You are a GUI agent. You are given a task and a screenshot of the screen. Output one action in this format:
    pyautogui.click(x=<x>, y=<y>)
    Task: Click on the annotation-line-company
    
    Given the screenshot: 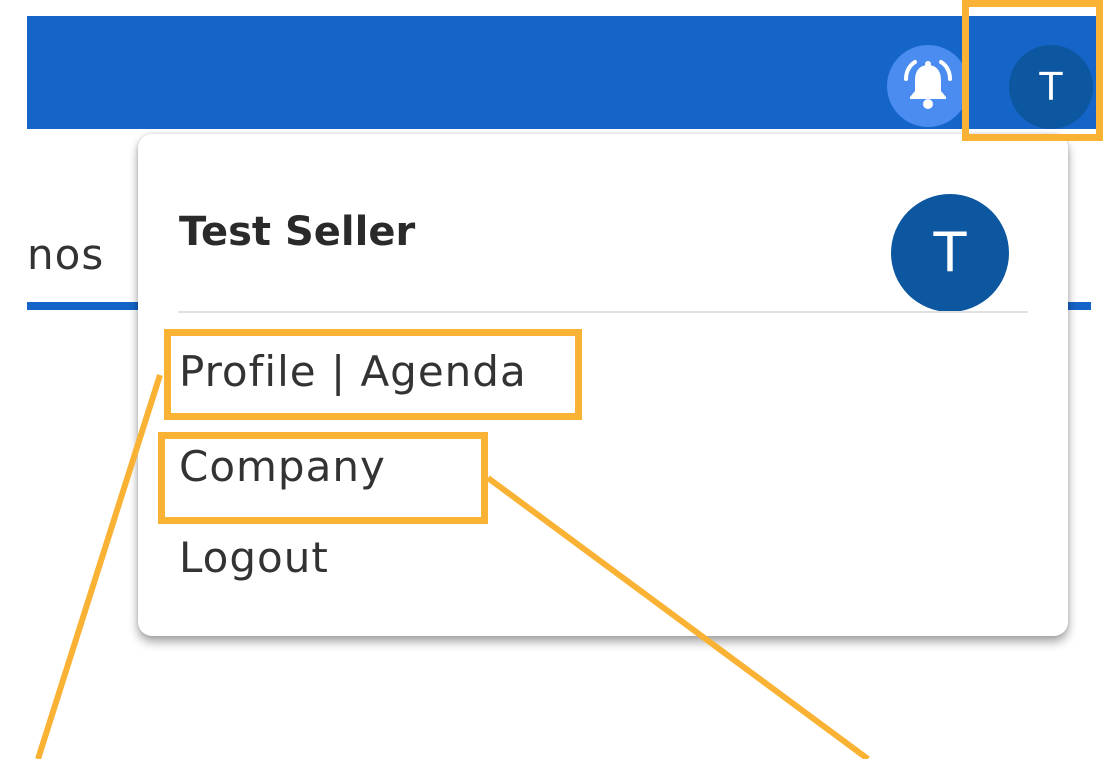 What is the action you would take?
    pyautogui.click(x=678, y=617)
    